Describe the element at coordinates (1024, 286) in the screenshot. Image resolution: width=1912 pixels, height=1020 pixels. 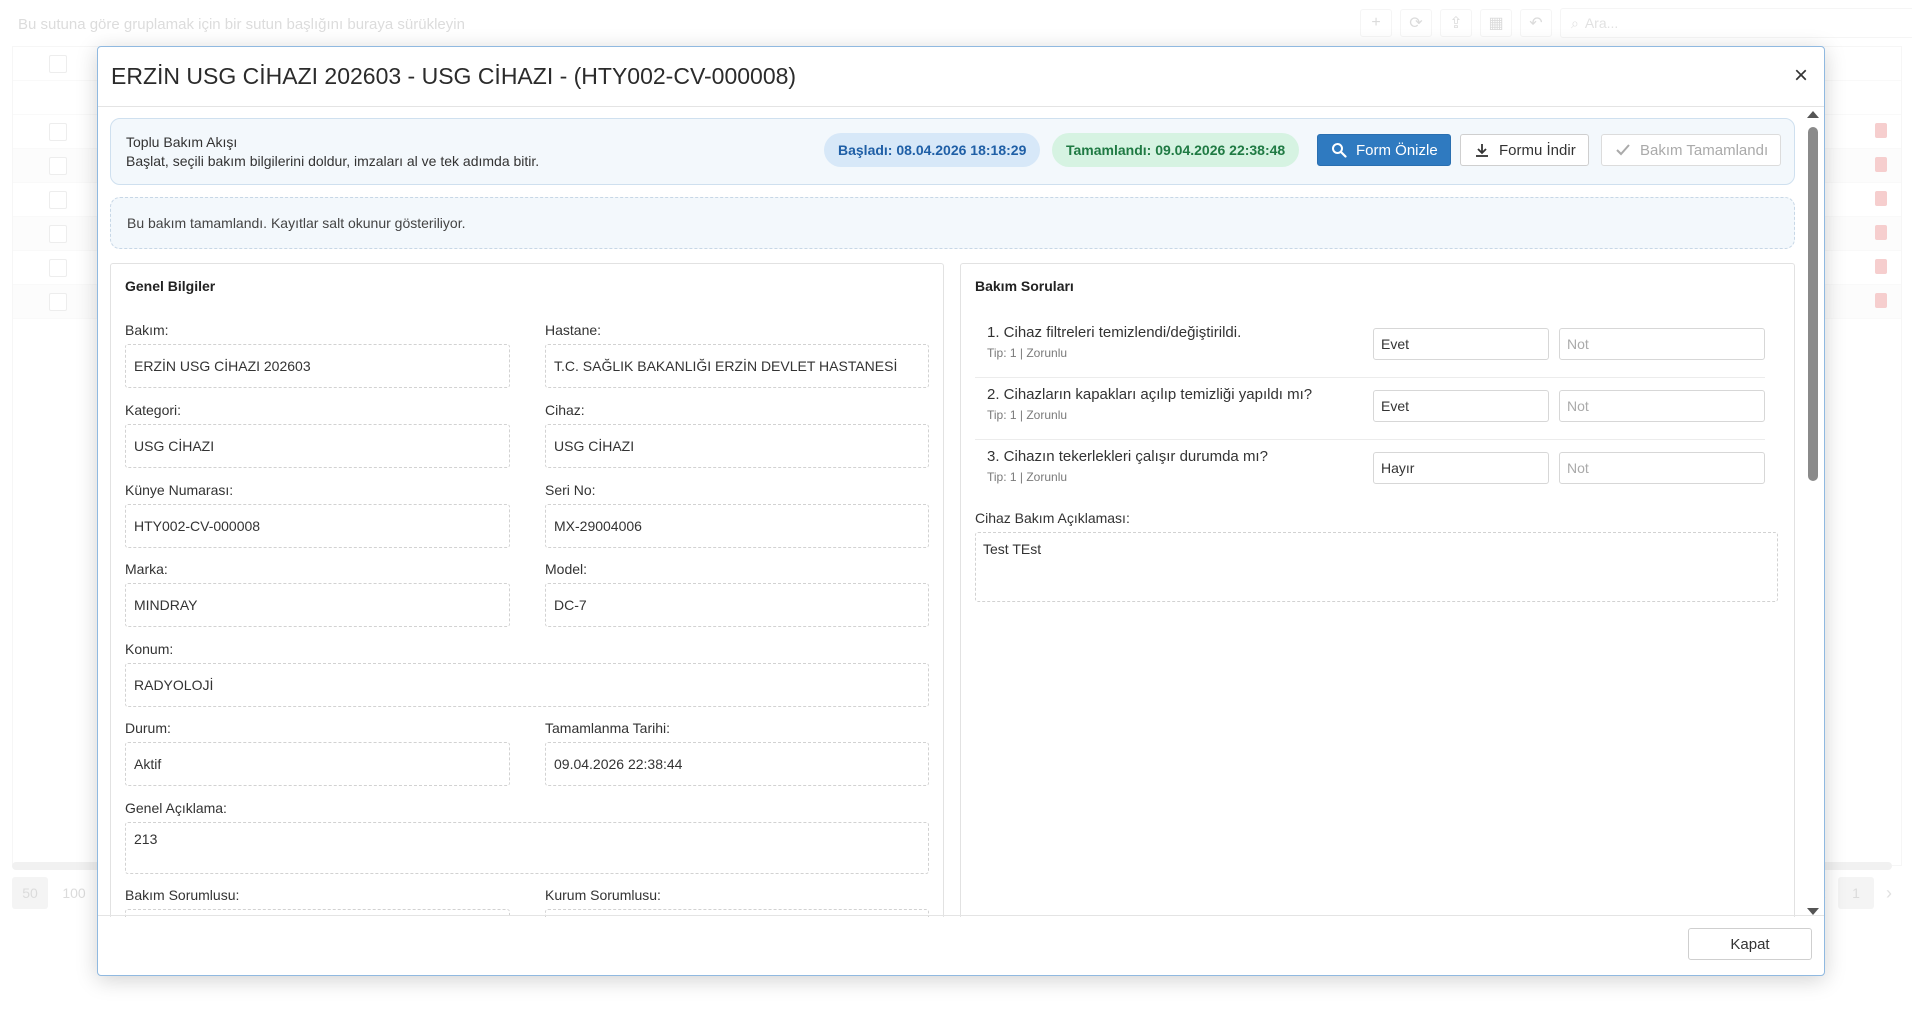
I see `panel-title: Bakım Soruları` at that location.